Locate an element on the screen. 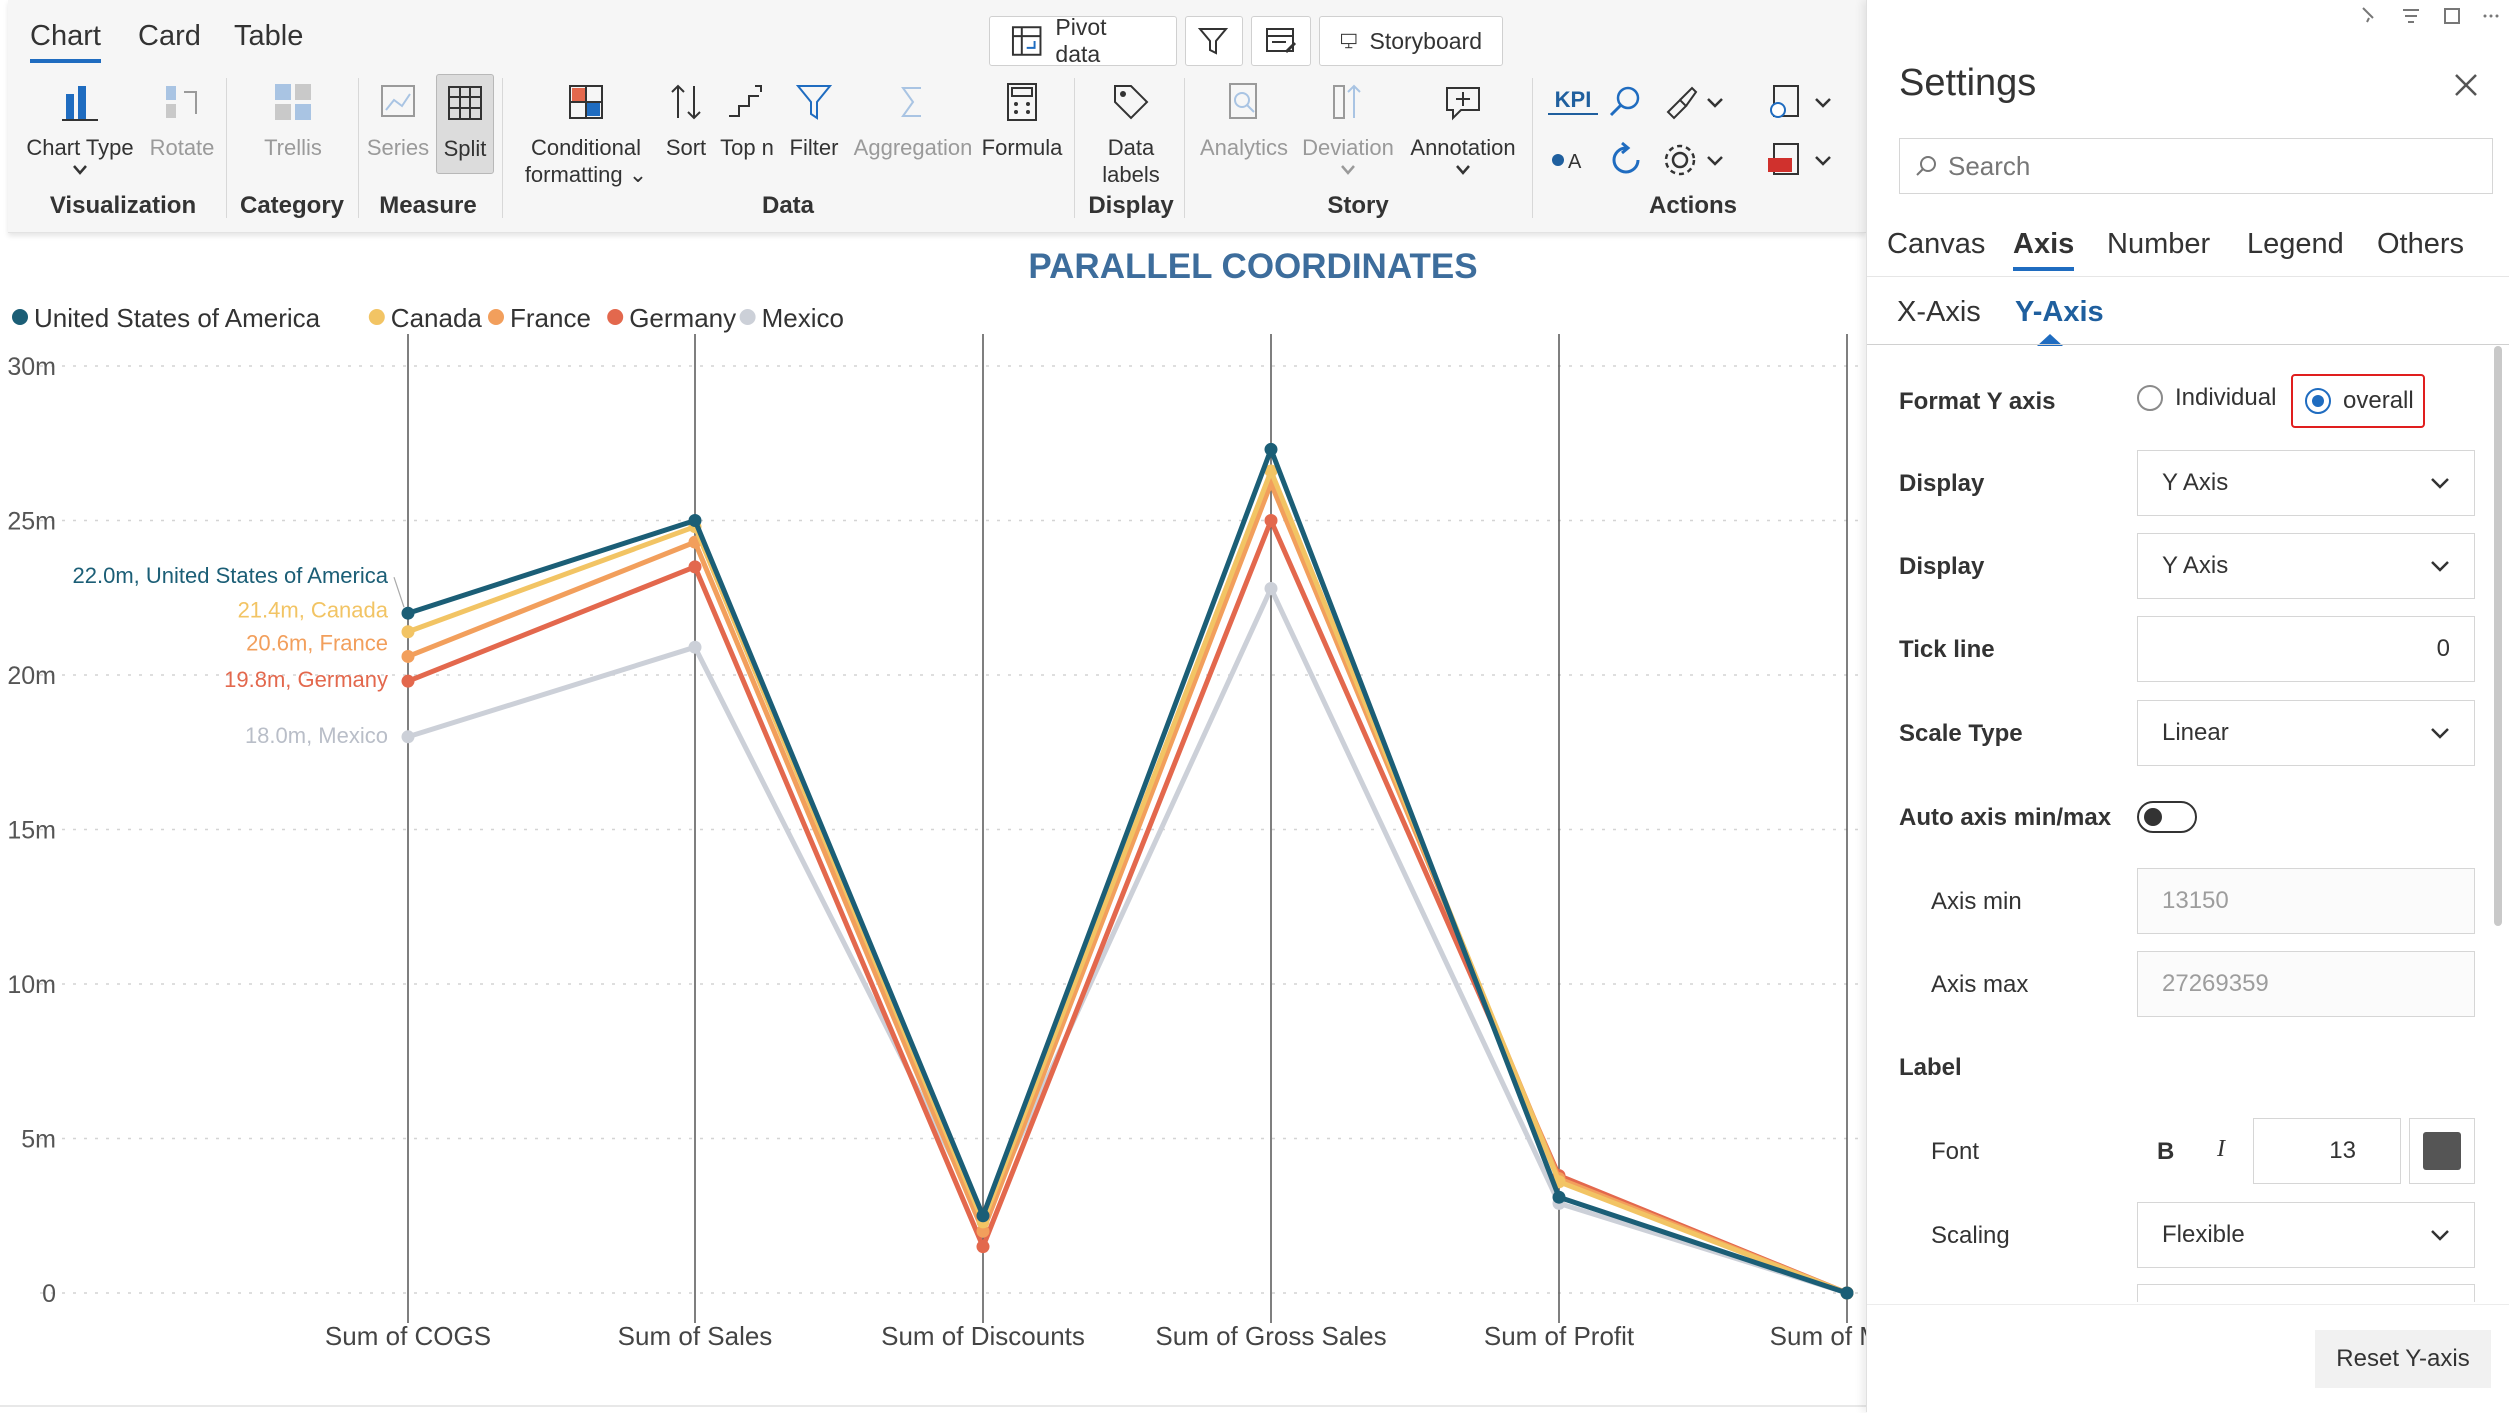 The width and height of the screenshot is (2509, 1413). tab-others: Others is located at coordinates (2420, 244).